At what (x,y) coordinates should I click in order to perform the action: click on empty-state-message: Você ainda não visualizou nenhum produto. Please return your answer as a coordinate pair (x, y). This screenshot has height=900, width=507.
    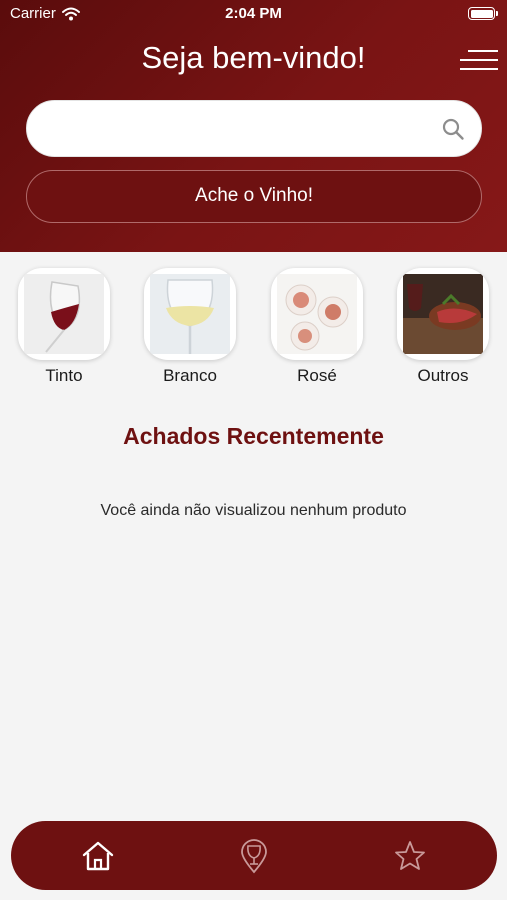
    Looking at the image, I should click on (253, 510).